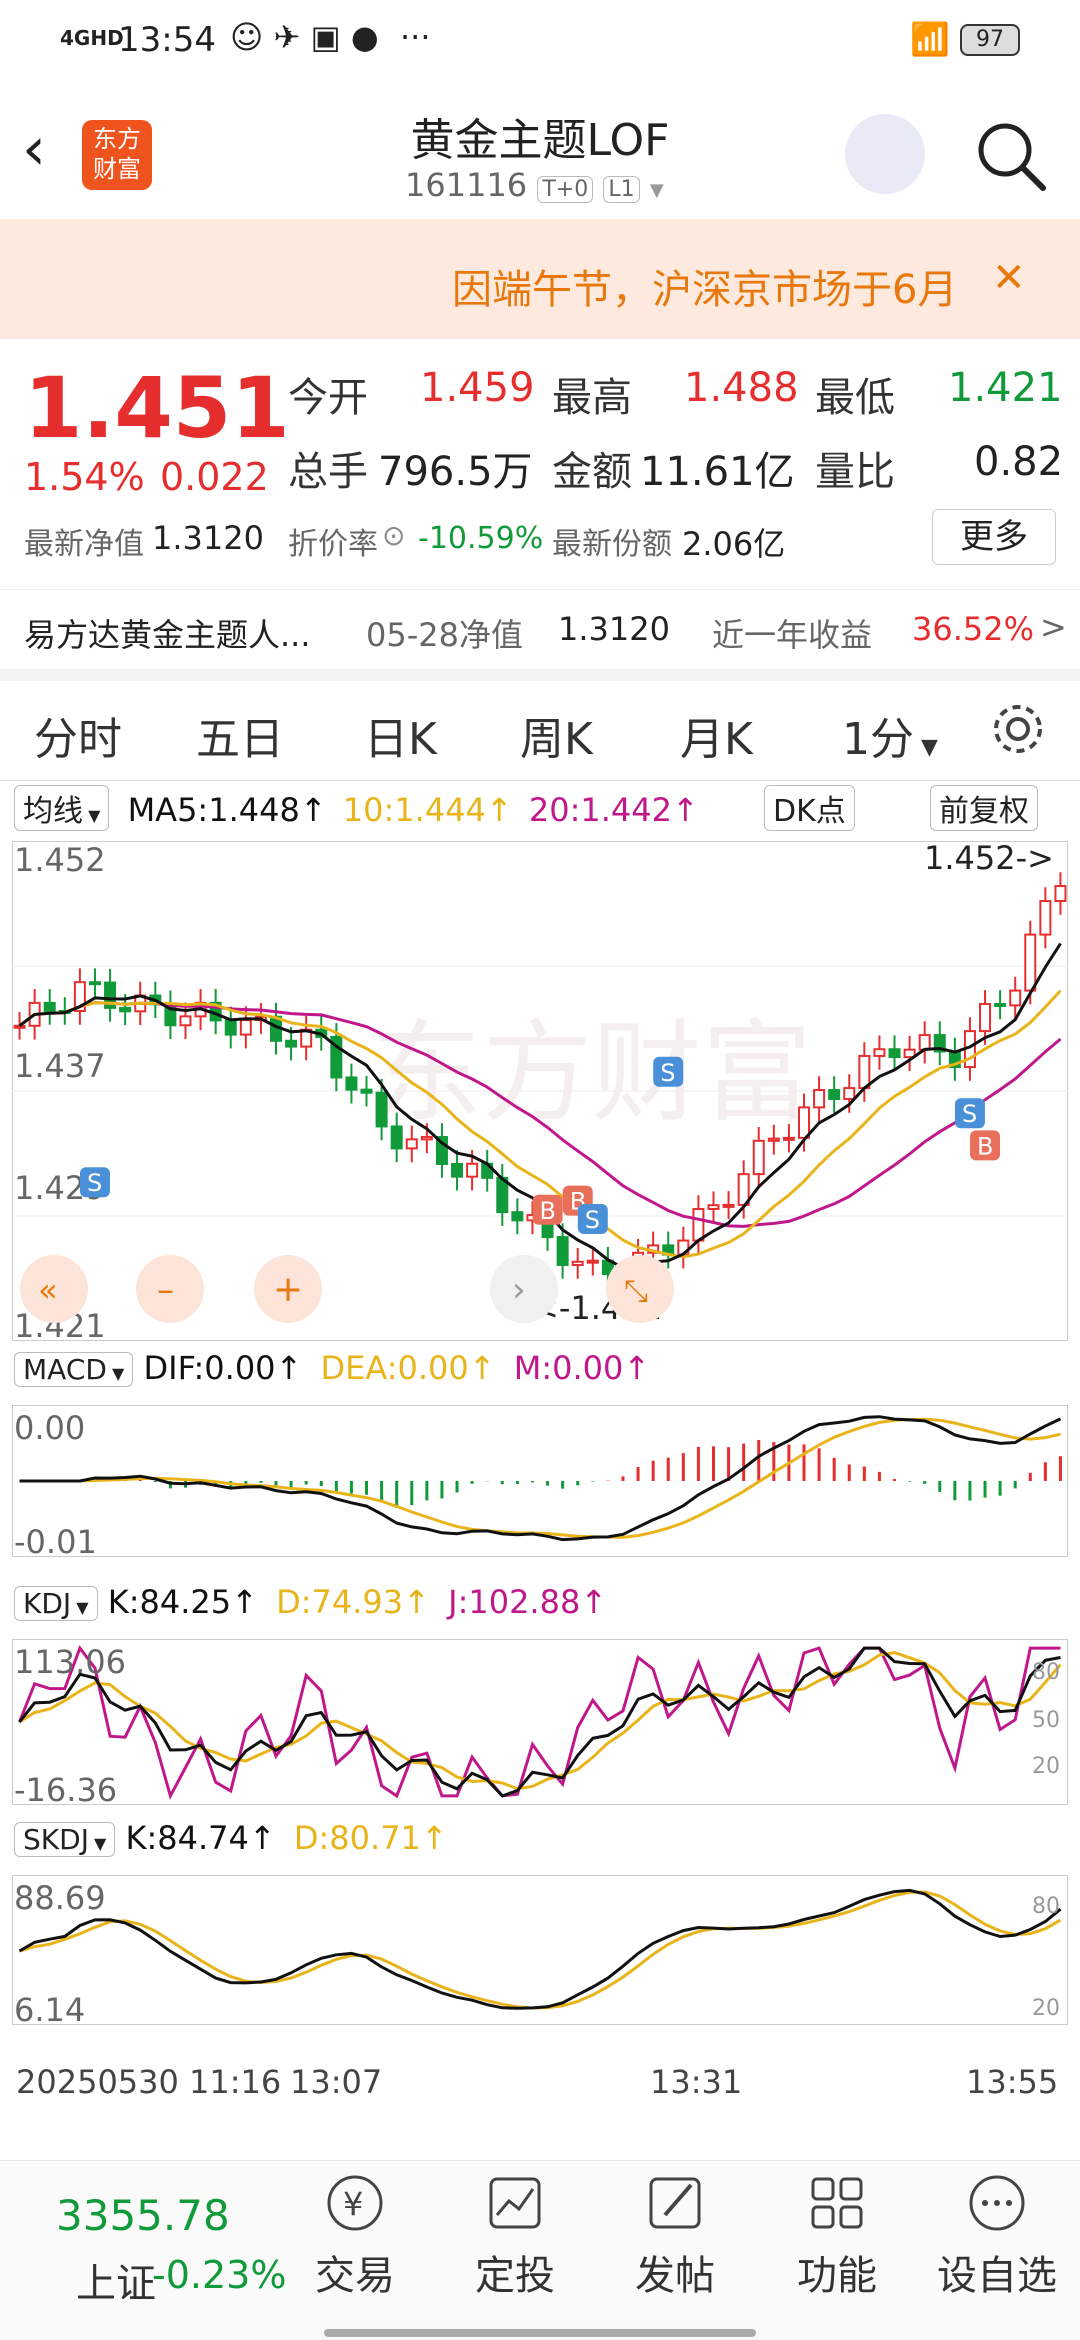  What do you see at coordinates (427, 810) in the screenshot?
I see `ma10-value: 10:1.444↑` at bounding box center [427, 810].